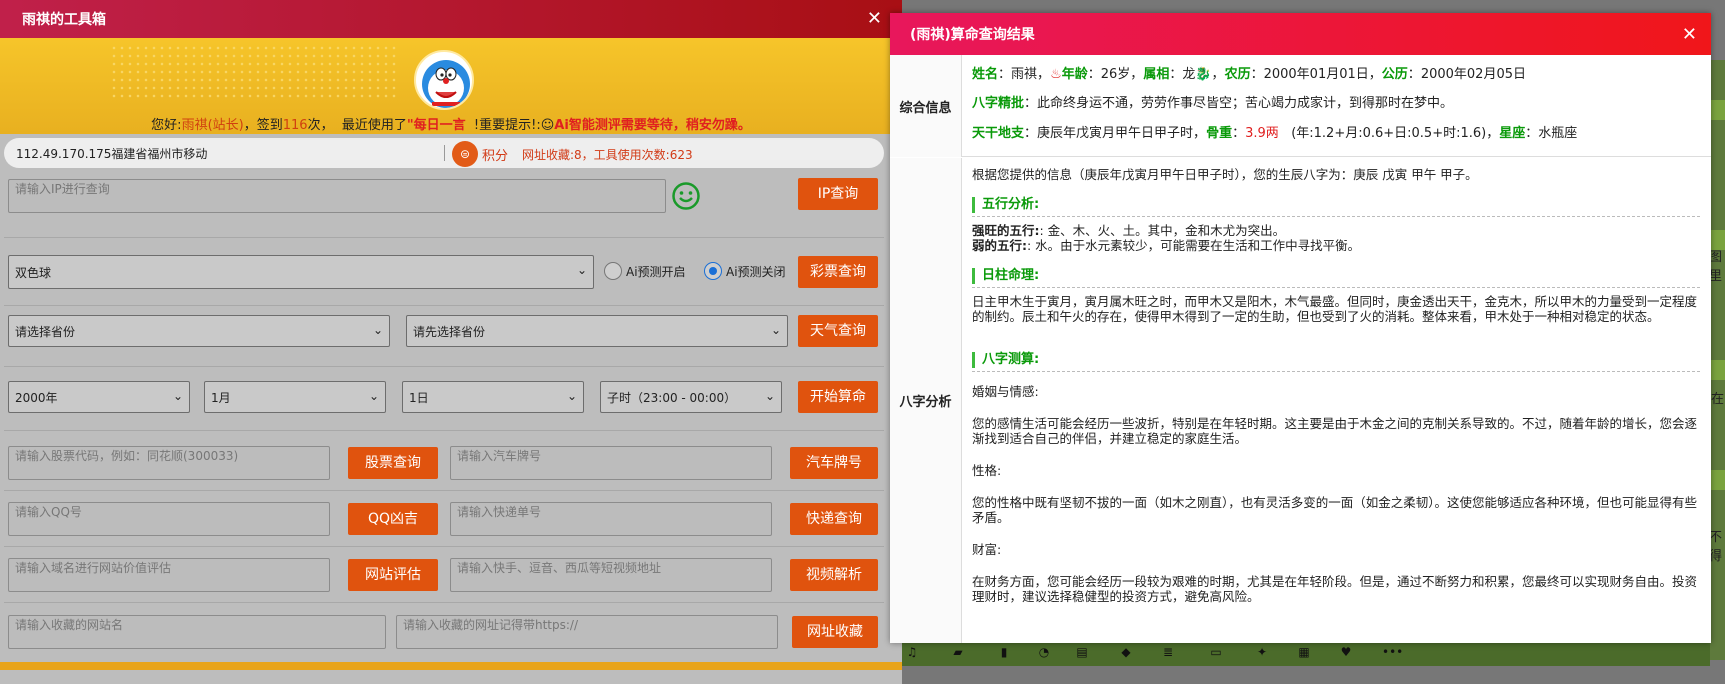 The height and width of the screenshot is (684, 1725). Describe the element at coordinates (495, 154) in the screenshot. I see `score-label: 积分` at that location.